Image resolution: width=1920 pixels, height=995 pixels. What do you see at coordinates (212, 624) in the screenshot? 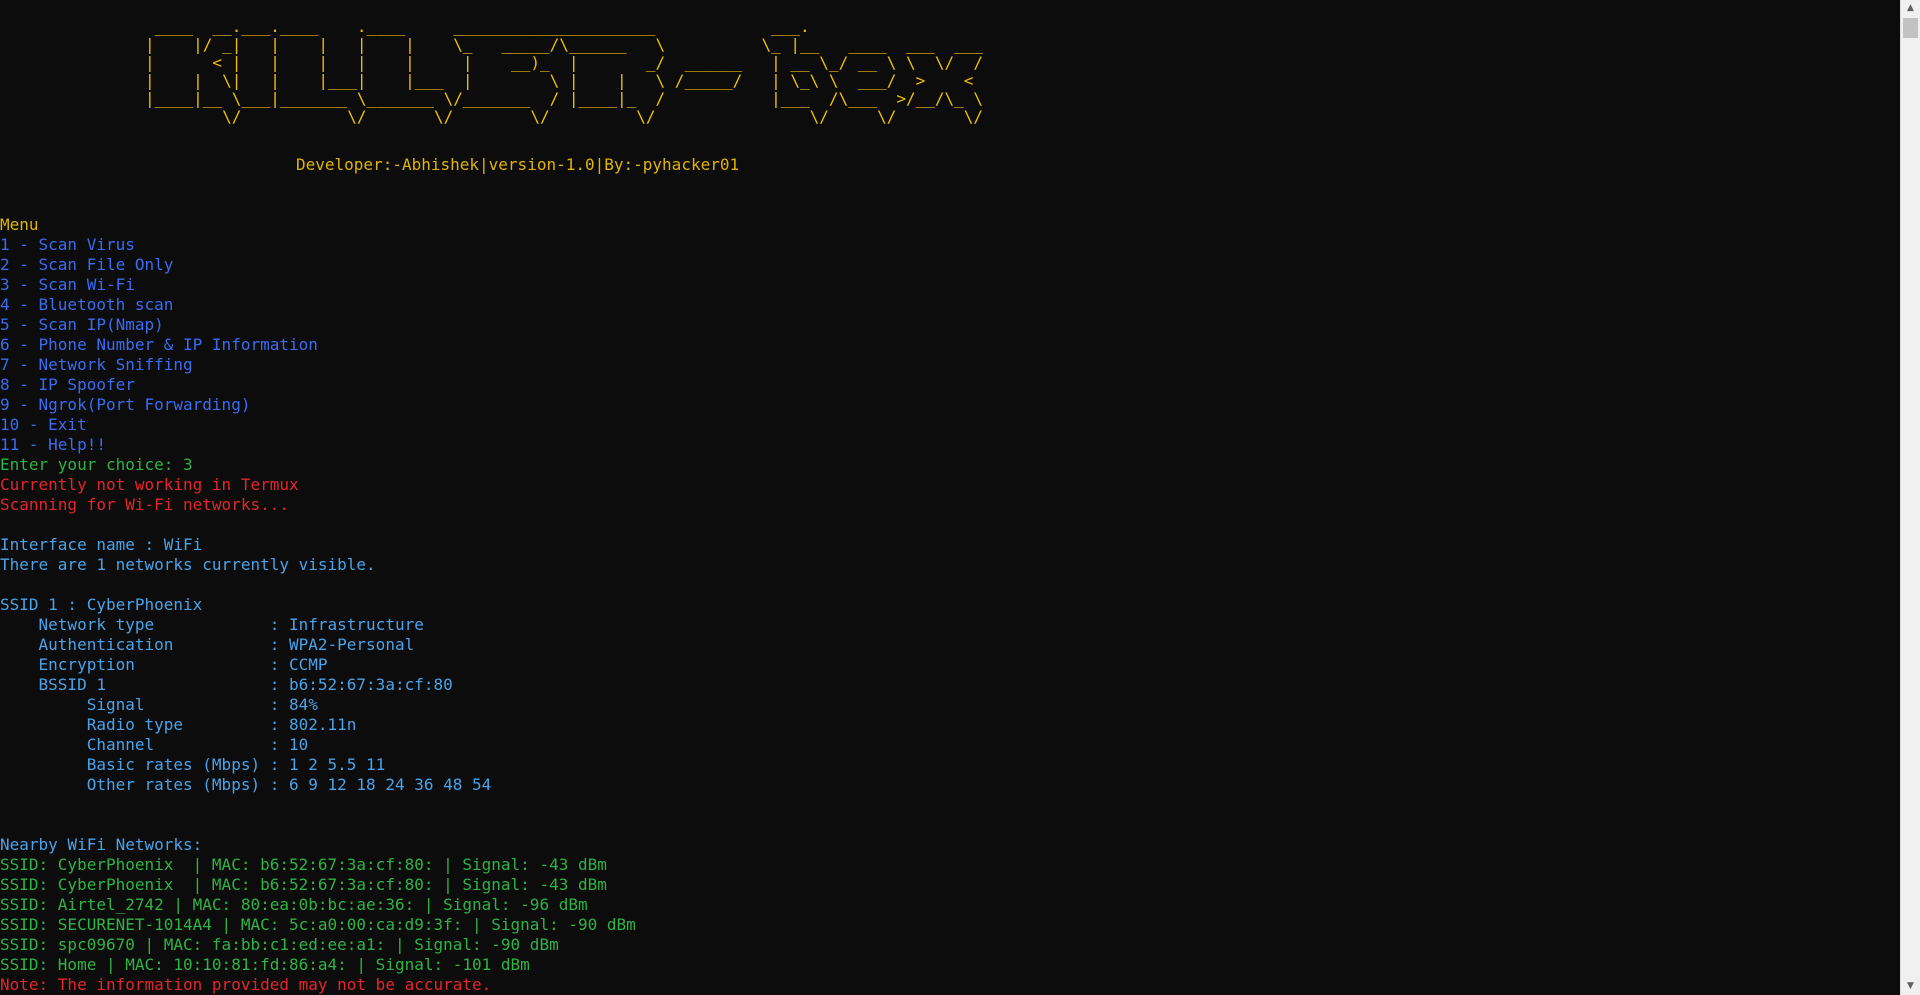
I see `network-type-field: Network type : Infrastructure` at bounding box center [212, 624].